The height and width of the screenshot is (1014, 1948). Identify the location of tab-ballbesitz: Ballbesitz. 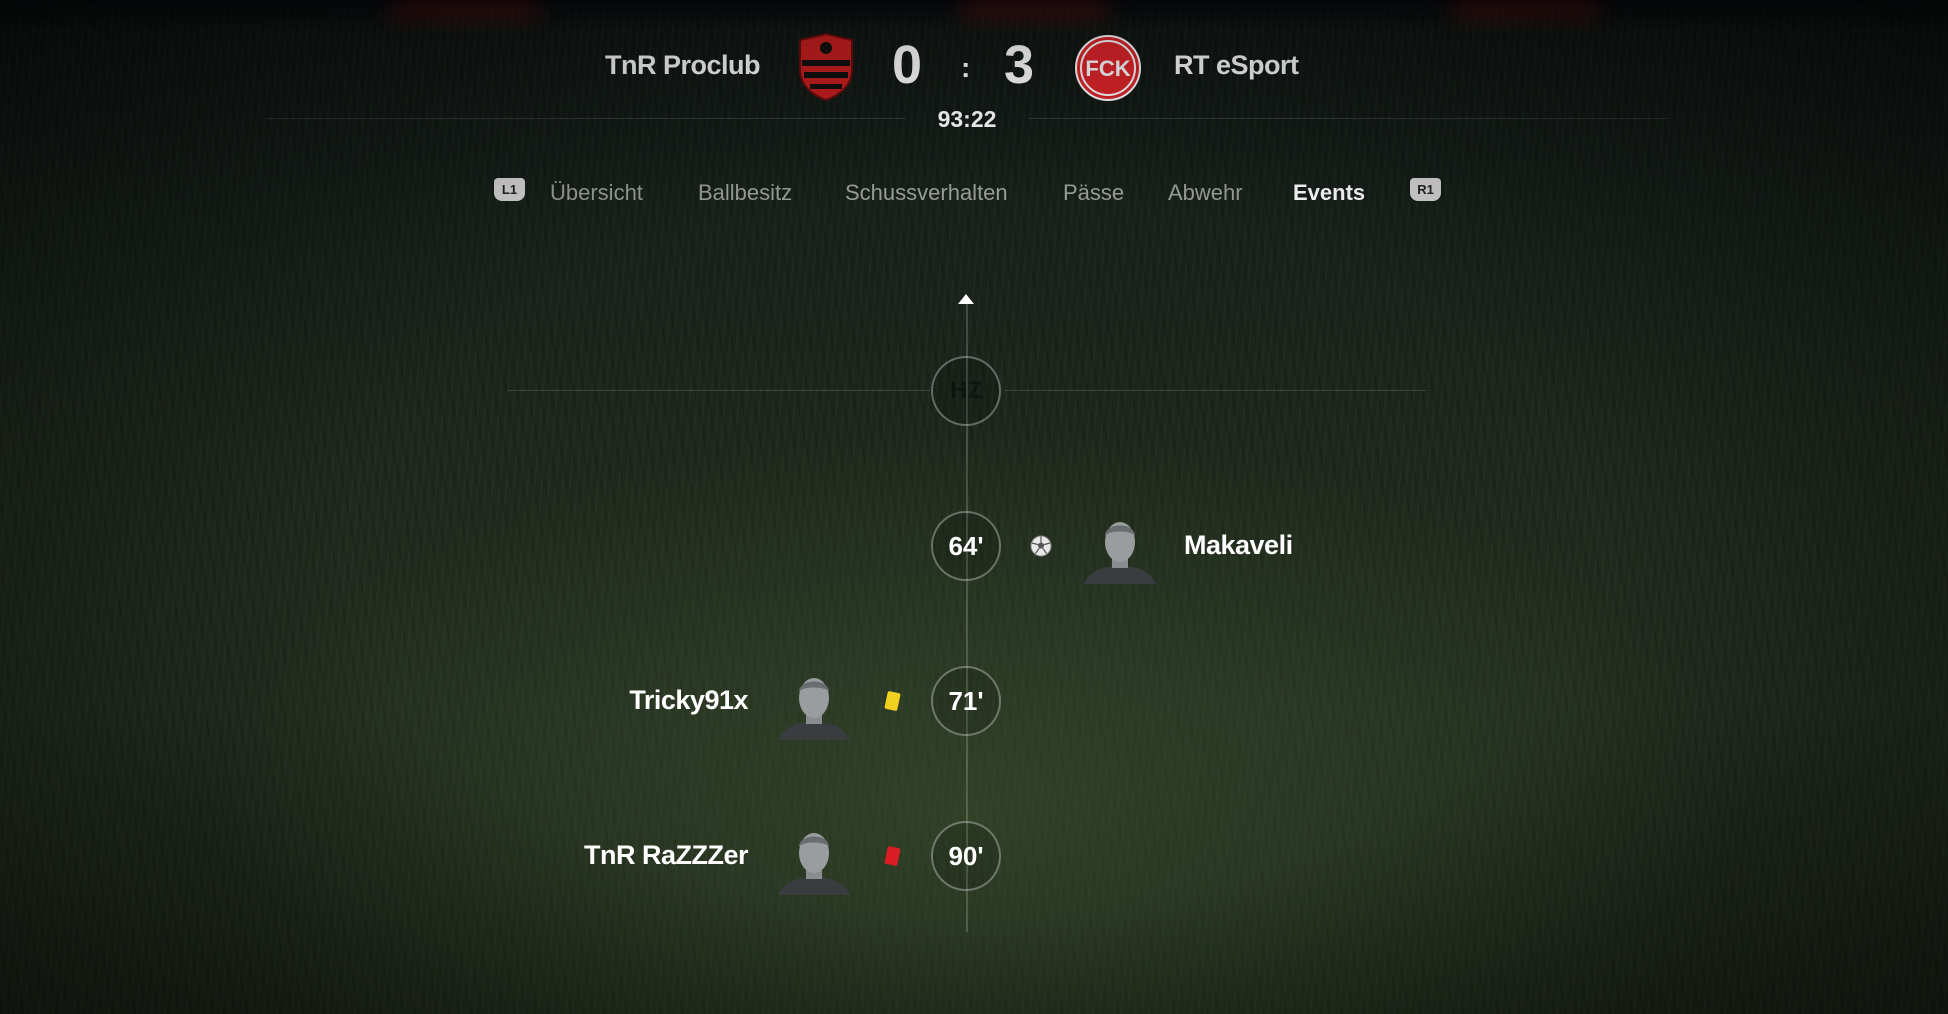
(745, 193).